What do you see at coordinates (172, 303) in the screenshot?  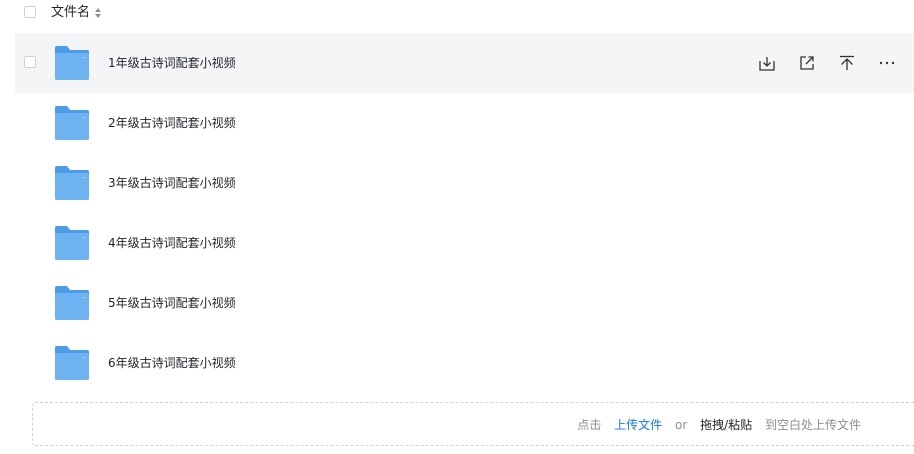 I see `file-name: 5年级古诗词配套小视频` at bounding box center [172, 303].